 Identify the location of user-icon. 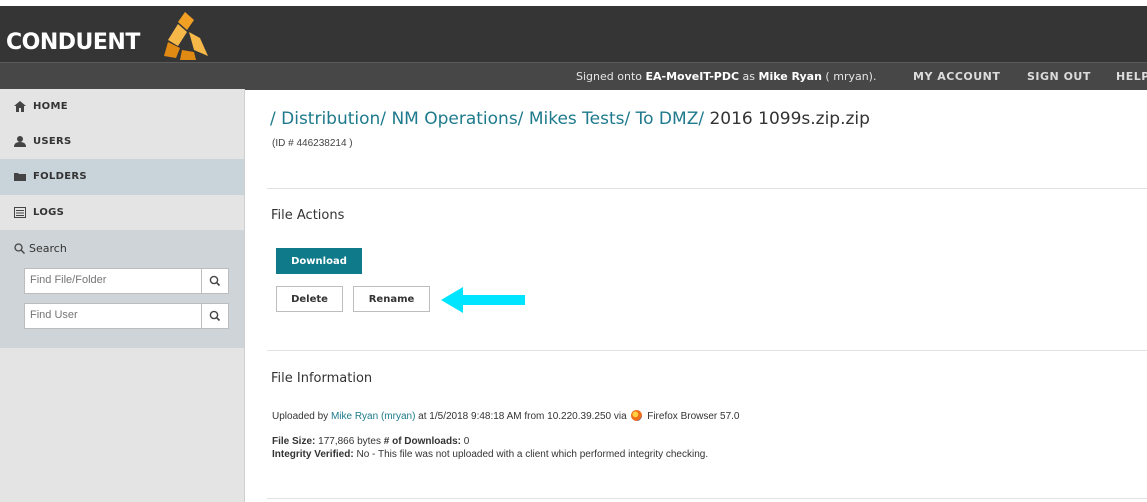
(20, 141).